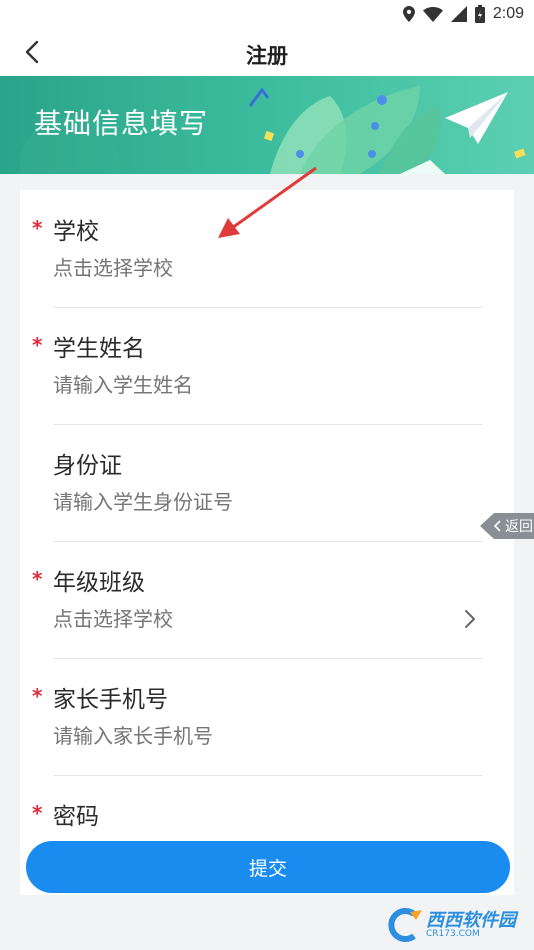 This screenshot has height=950, width=534. What do you see at coordinates (268, 867) in the screenshot?
I see `submit-button: 提交` at bounding box center [268, 867].